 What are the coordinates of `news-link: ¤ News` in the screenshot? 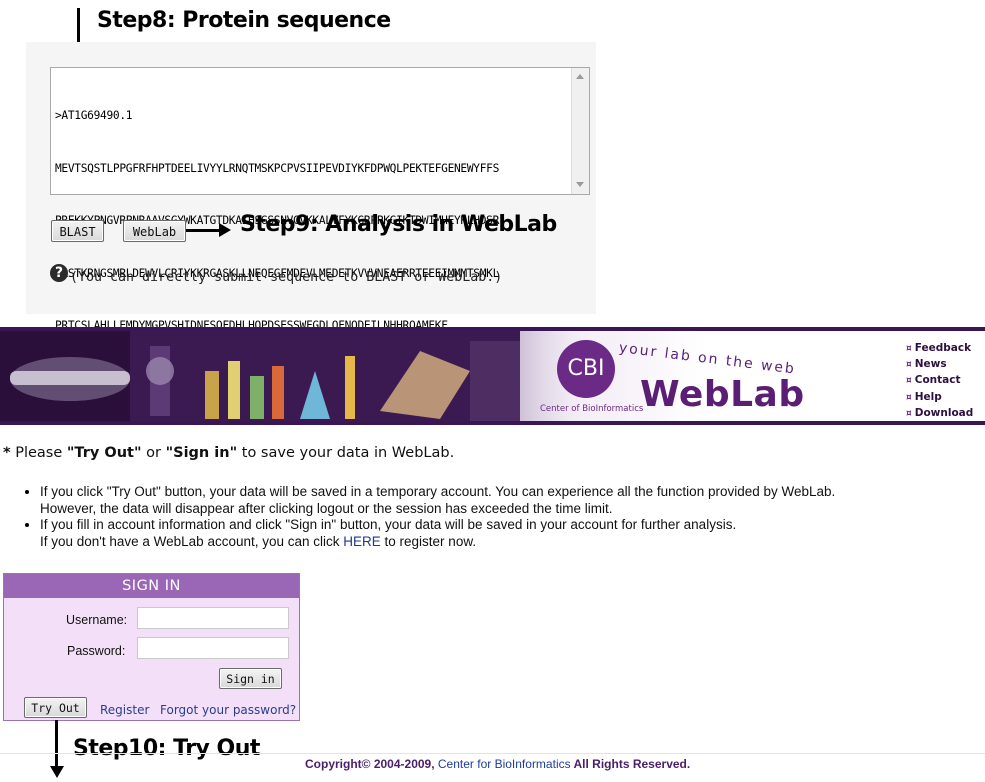 It's located at (939, 365).